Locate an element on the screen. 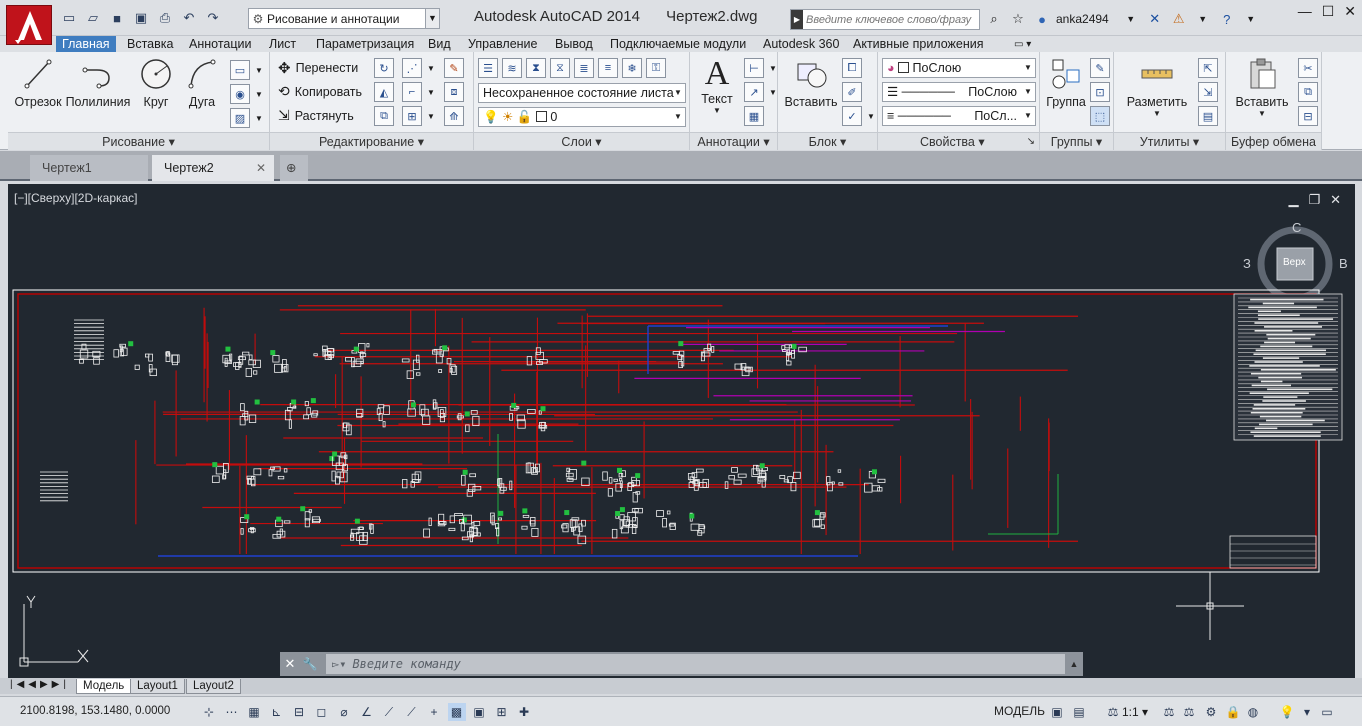 Image resolution: width=1362 pixels, height=726 pixels. tab-insert: Вставка is located at coordinates (150, 44).